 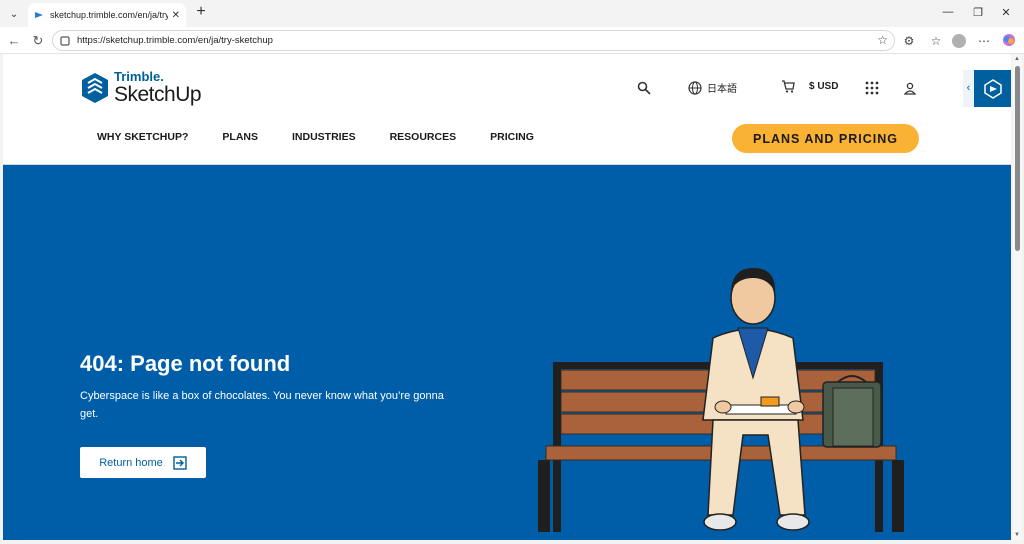 What do you see at coordinates (910, 88) in the screenshot?
I see `user-account-icon` at bounding box center [910, 88].